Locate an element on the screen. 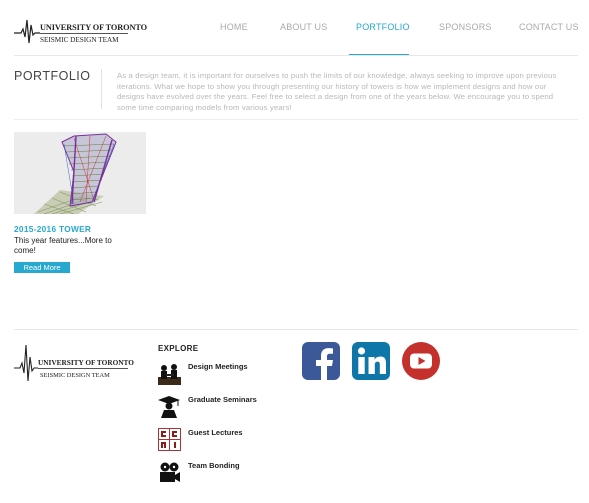 The height and width of the screenshot is (503, 589). explore-design-meetings-label: Design Meetings is located at coordinates (218, 366).